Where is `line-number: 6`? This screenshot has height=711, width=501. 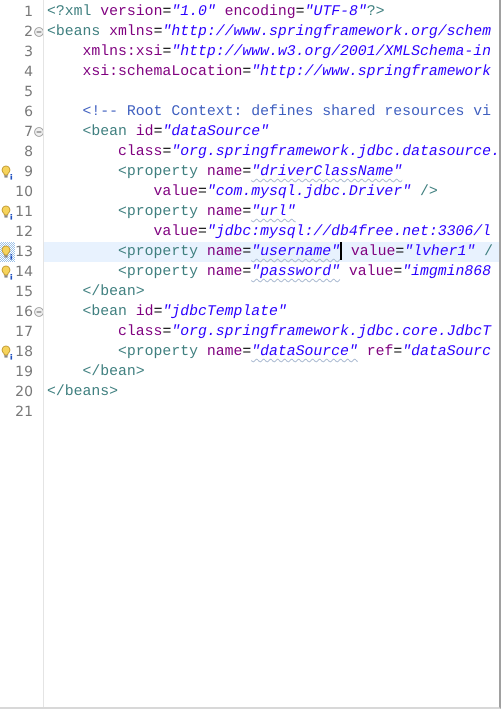 line-number: 6 is located at coordinates (28, 112).